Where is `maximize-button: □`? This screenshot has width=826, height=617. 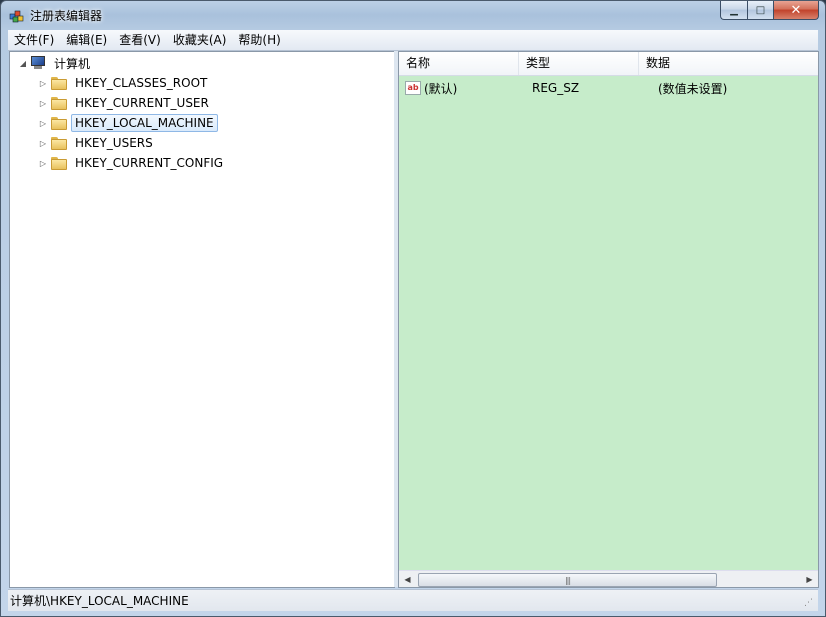
maximize-button: □ is located at coordinates (760, 10).